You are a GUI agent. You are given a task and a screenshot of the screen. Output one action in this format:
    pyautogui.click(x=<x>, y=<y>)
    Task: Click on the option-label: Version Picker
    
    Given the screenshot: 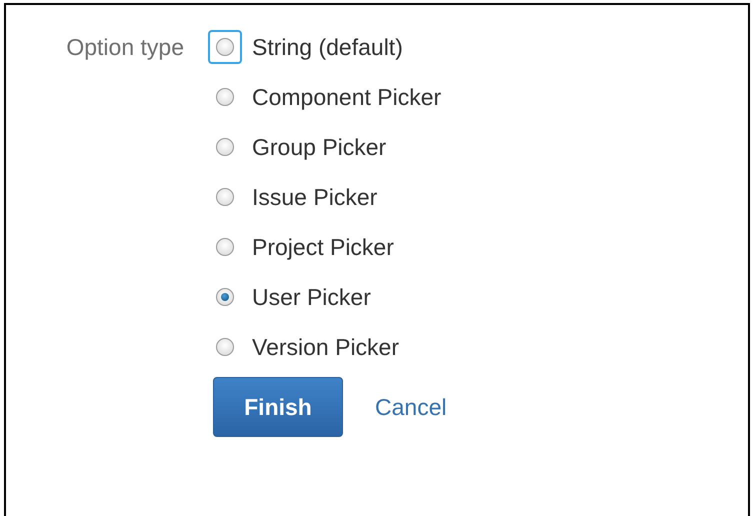 What is the action you would take?
    pyautogui.click(x=326, y=347)
    